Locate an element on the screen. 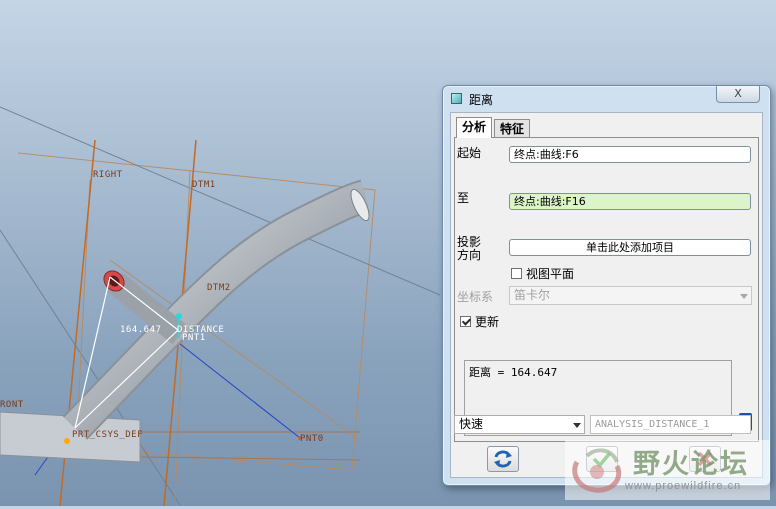  from-label: 起始 is located at coordinates (469, 153).